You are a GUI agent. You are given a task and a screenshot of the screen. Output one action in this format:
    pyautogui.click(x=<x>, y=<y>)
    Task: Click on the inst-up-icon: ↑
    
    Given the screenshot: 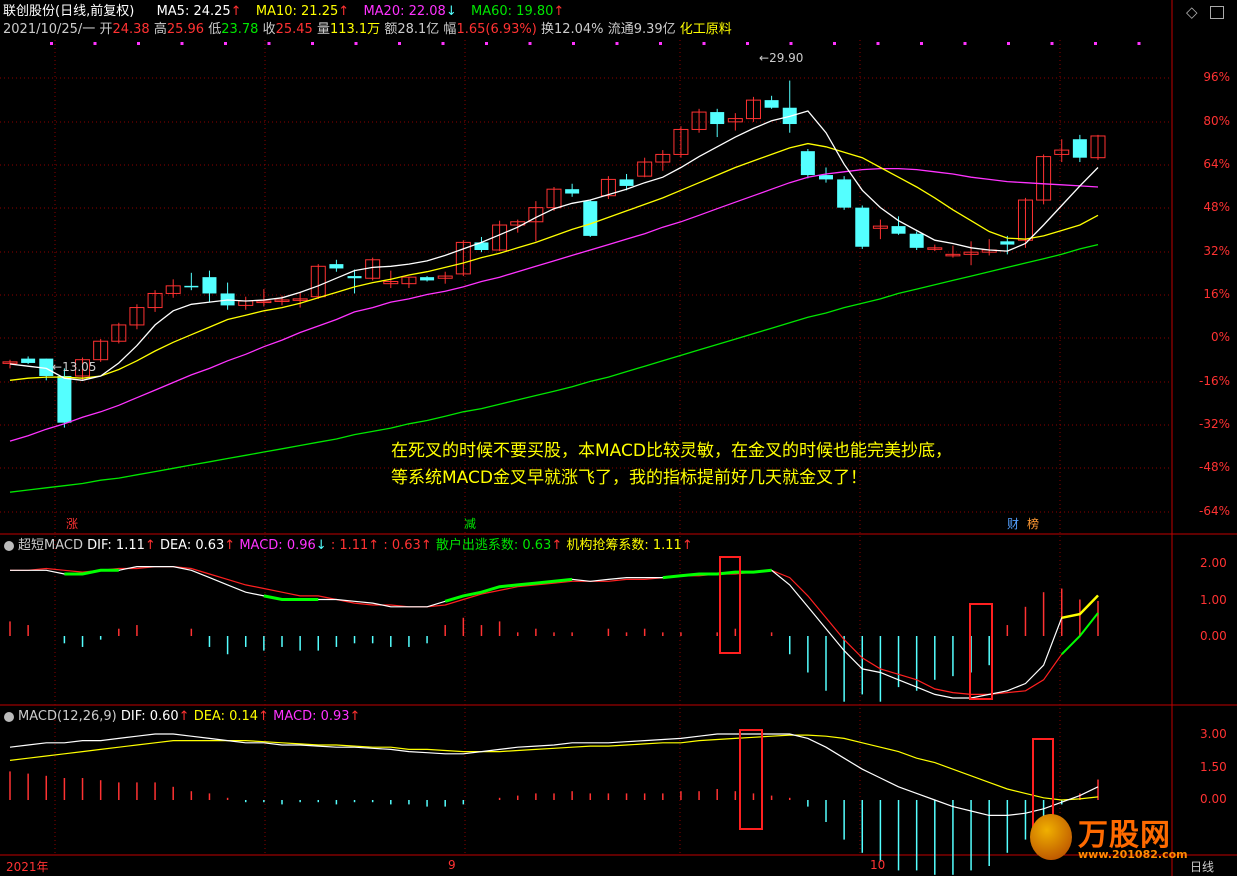 What is the action you would take?
    pyautogui.click(x=687, y=545)
    